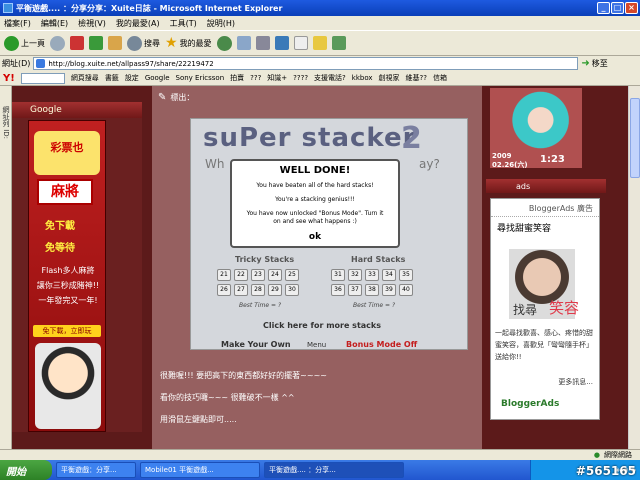 This screenshot has width=640, height=480. What do you see at coordinates (200, 78) in the screenshot?
I see `ybar-sony: Sony Ericsson` at bounding box center [200, 78].